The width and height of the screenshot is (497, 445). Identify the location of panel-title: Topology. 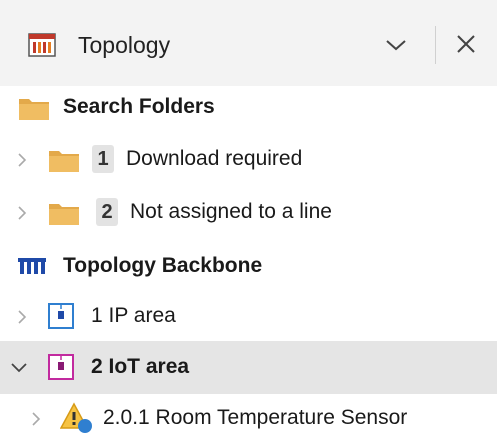
(124, 45).